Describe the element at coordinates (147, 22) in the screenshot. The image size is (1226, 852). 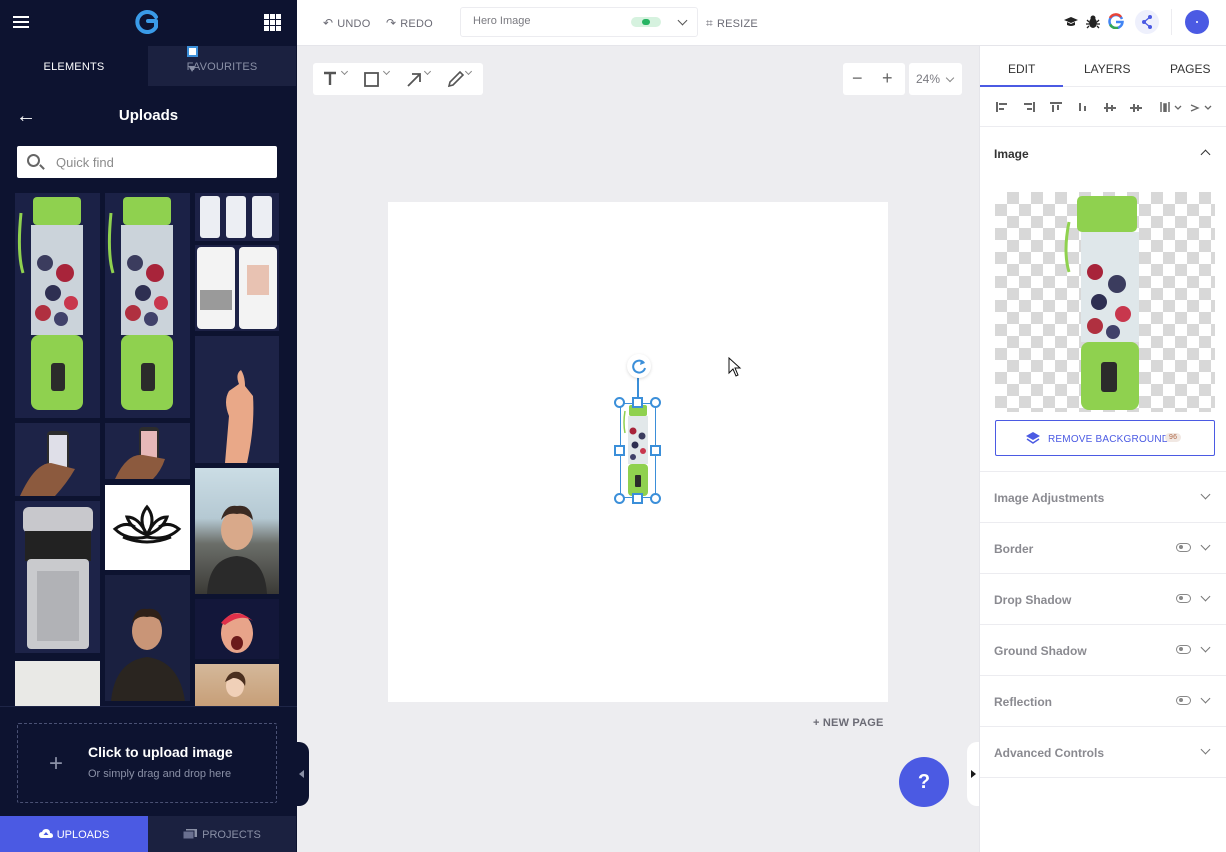
I see `app-logo` at that location.